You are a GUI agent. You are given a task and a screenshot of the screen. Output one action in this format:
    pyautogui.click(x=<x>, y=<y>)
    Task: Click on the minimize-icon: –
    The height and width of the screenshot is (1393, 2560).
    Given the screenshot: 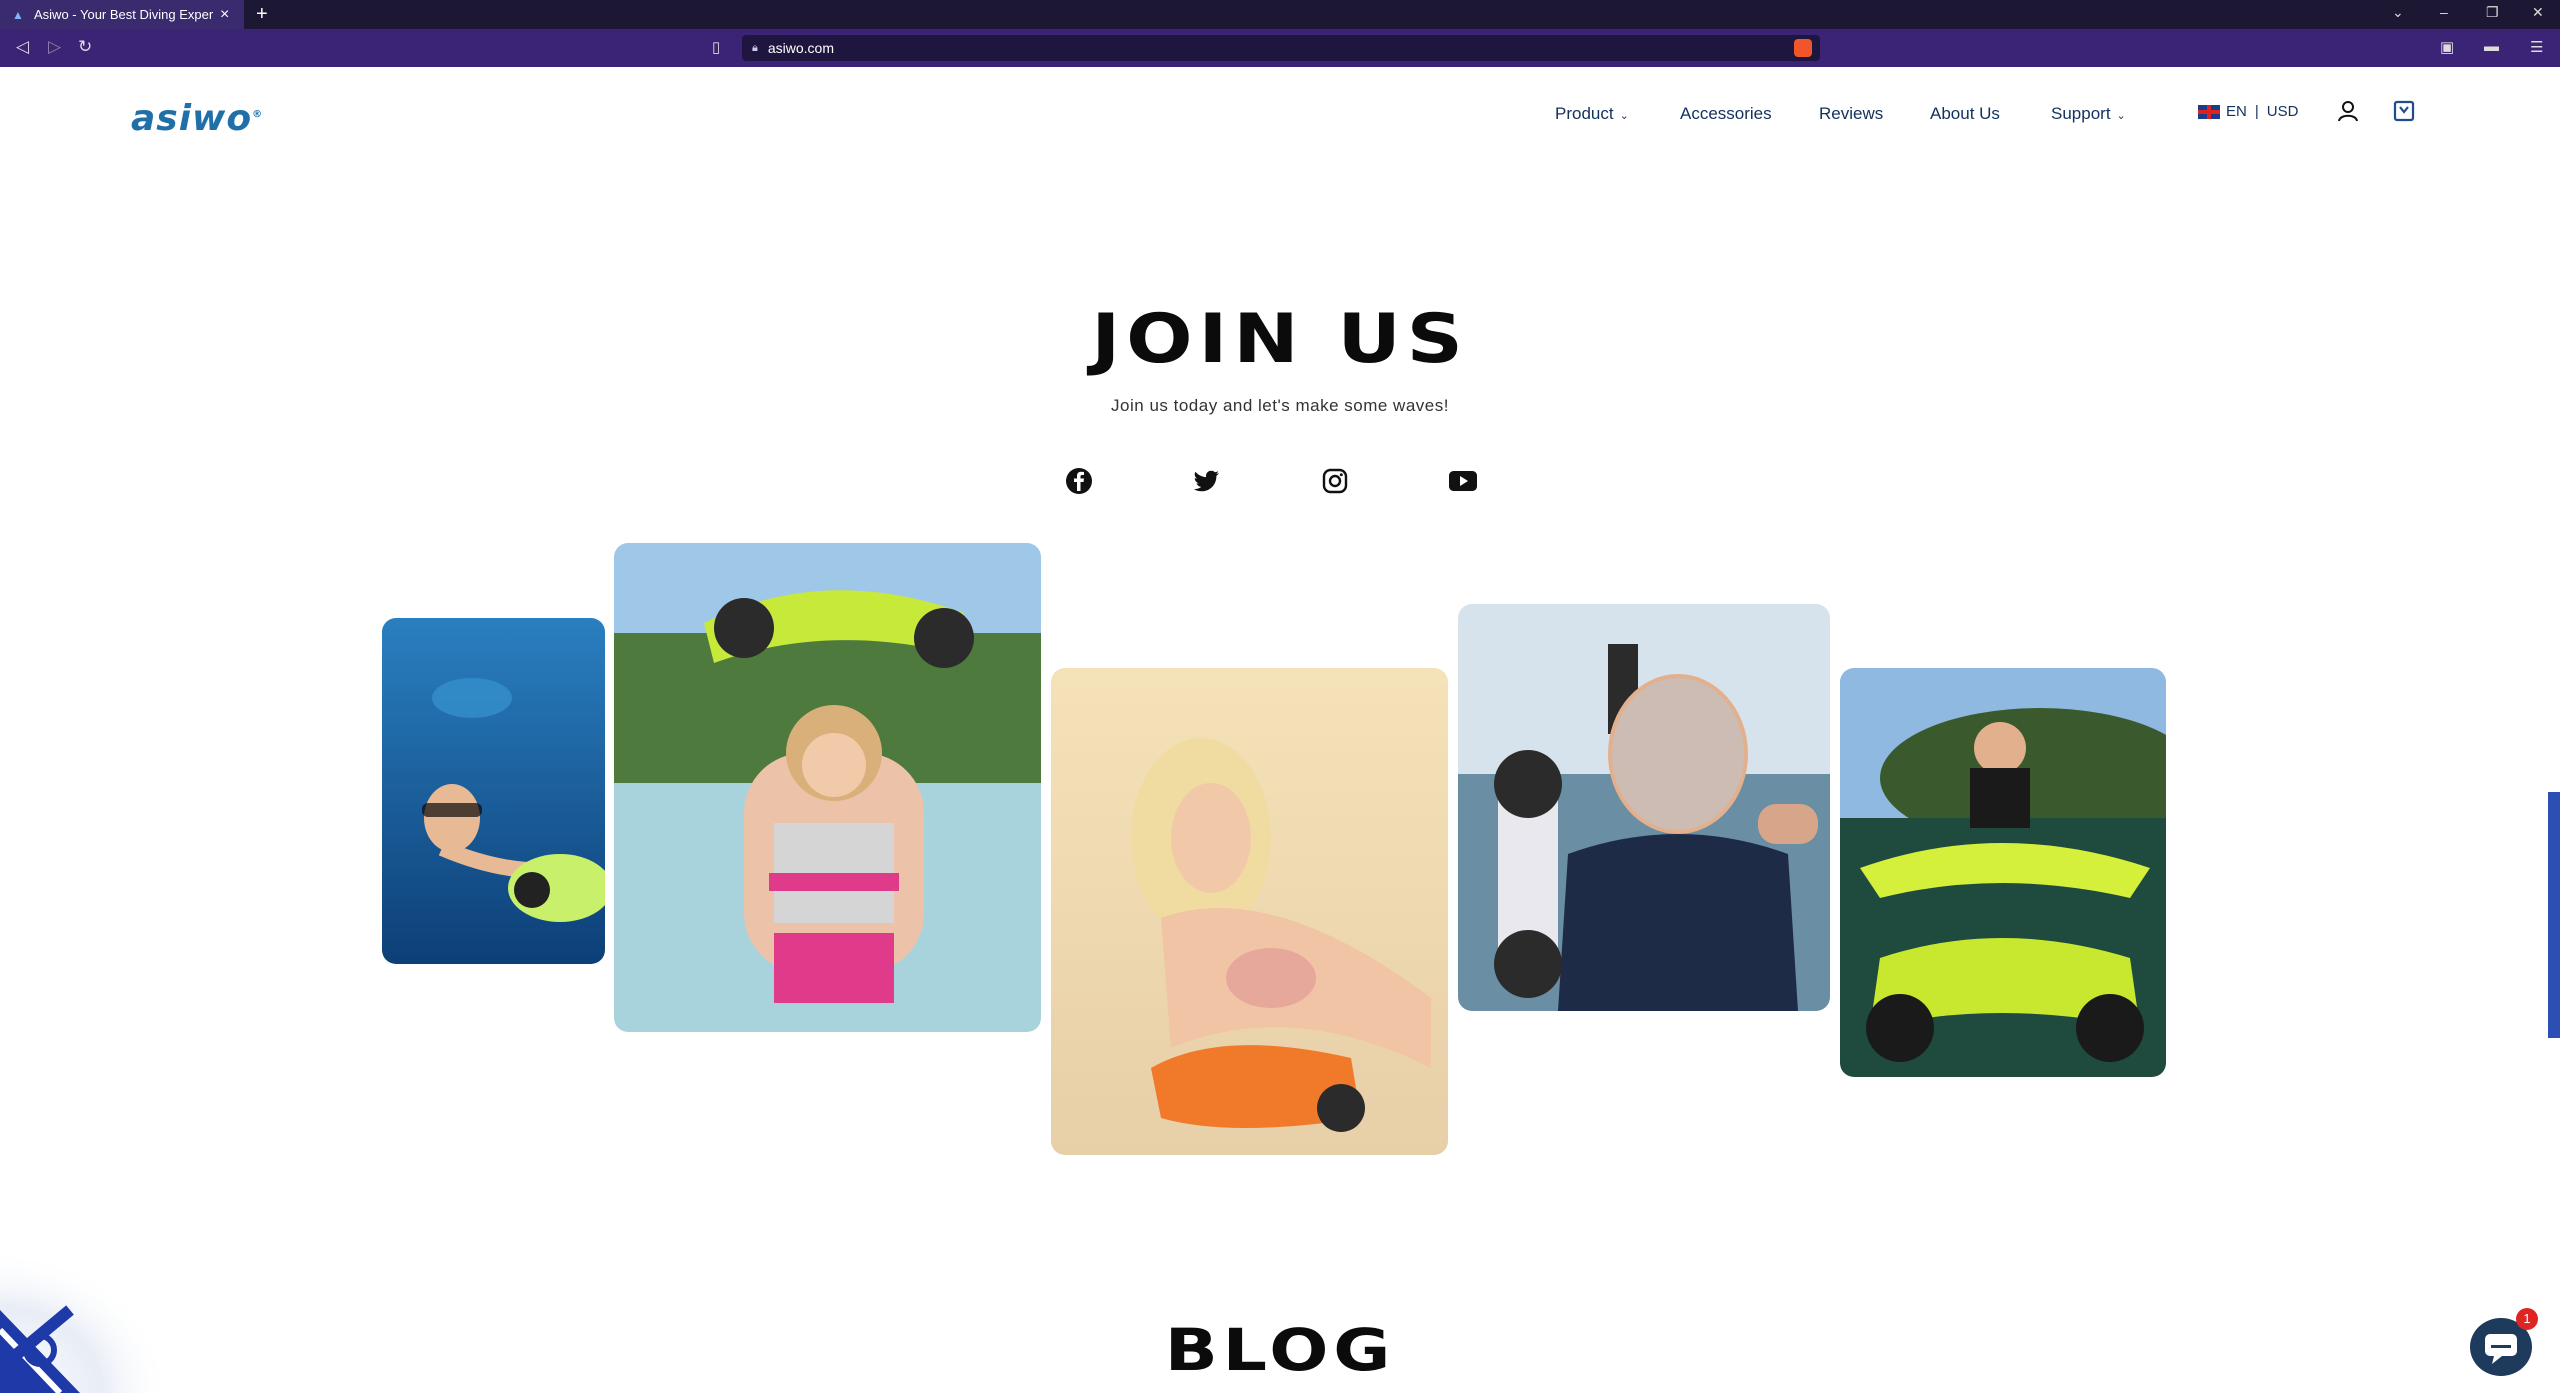 What is the action you would take?
    pyautogui.click(x=2444, y=12)
    